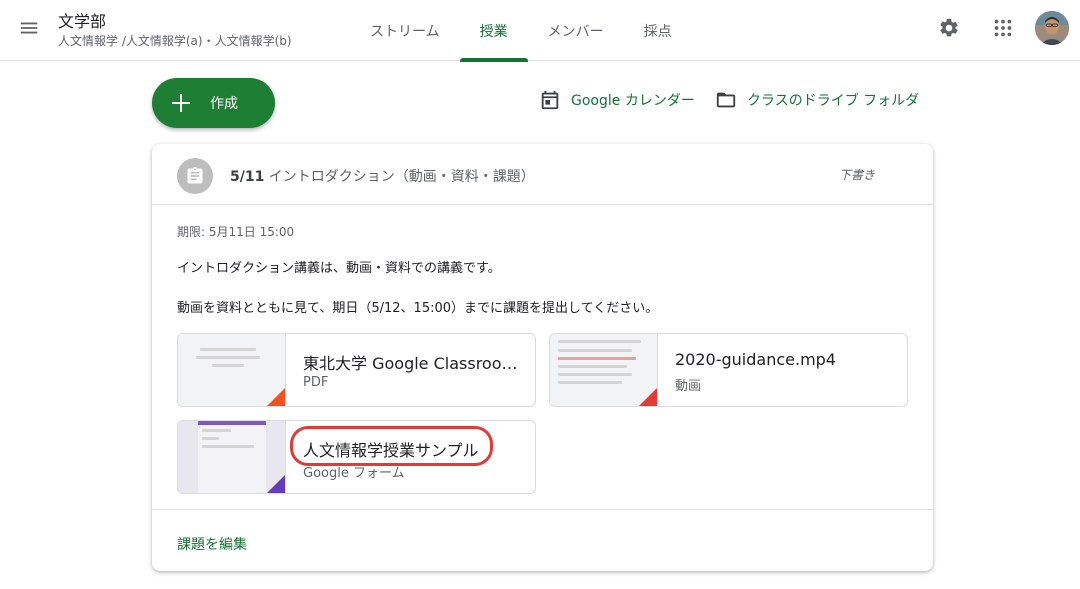 This screenshot has height=589, width=1080. I want to click on attachment-card: 人文情報学授業サンプル Google フォーム, so click(356, 457).